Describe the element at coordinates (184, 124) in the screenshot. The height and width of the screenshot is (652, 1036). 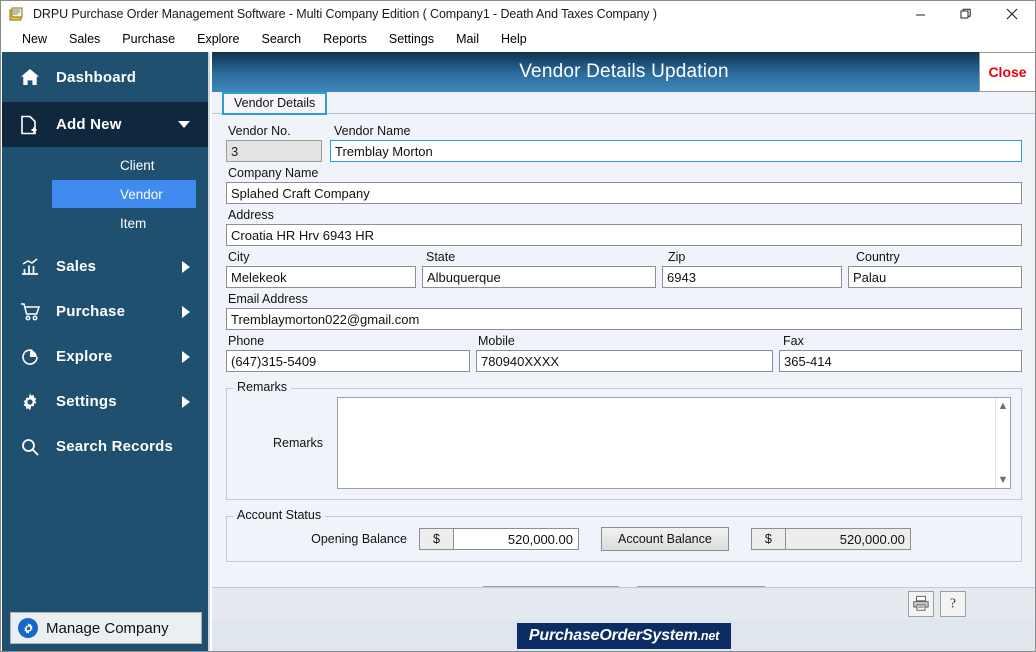
I see `chevron-down-icon` at that location.